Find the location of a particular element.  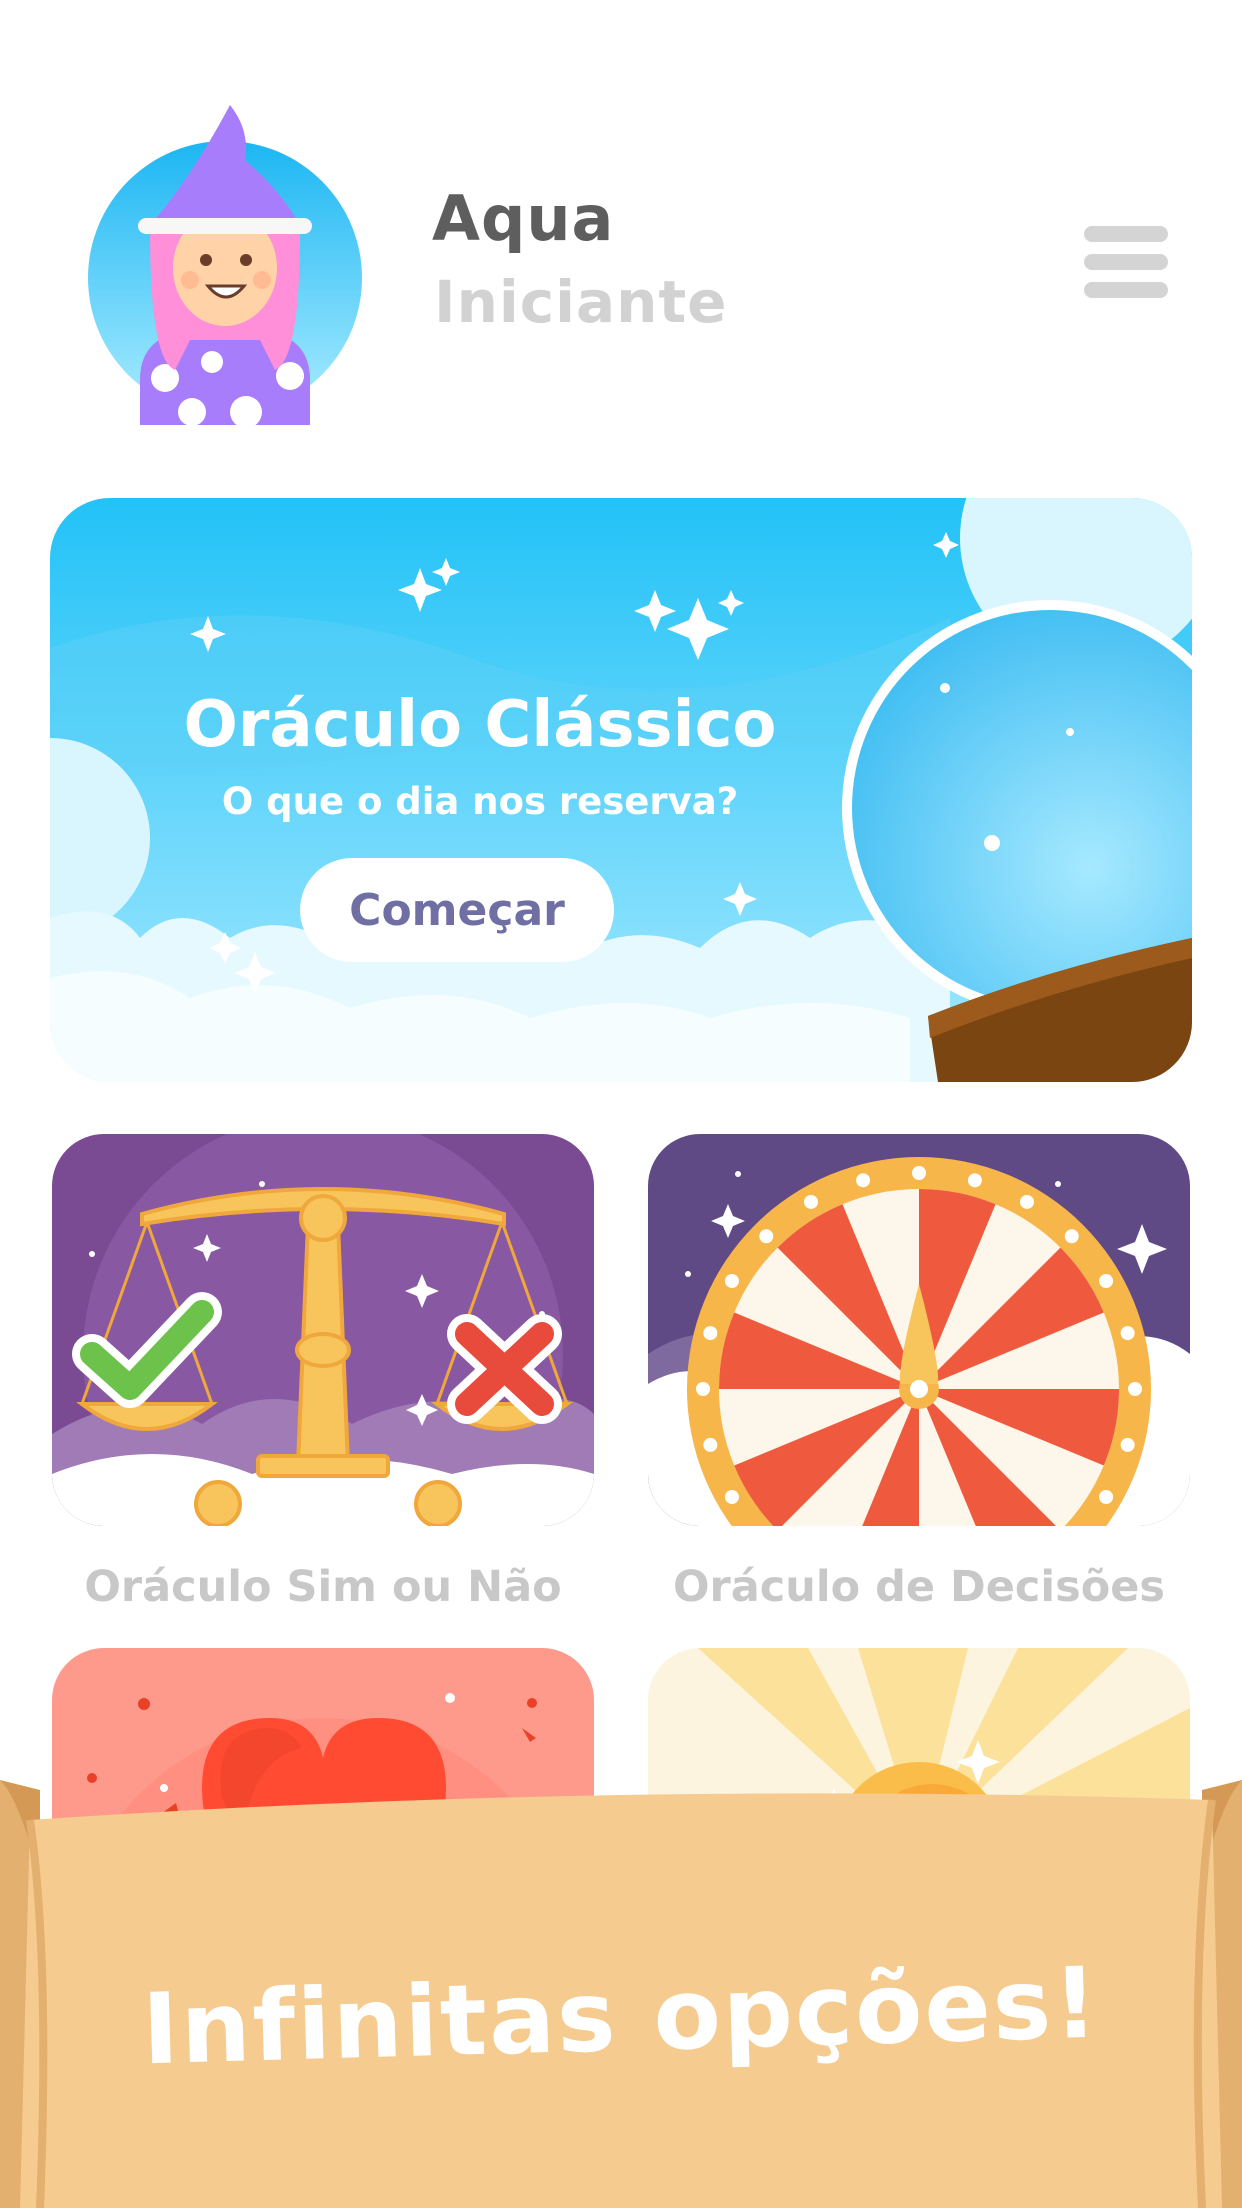

wheel-icon is located at coordinates (919, 1330).